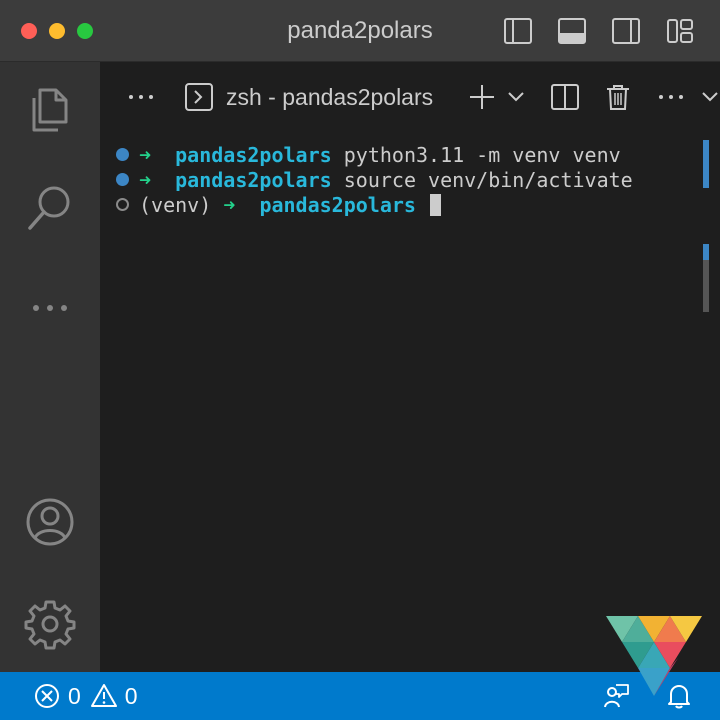 This screenshot has width=720, height=720. Describe the element at coordinates (74, 695) in the screenshot. I see `error-count: 0` at that location.